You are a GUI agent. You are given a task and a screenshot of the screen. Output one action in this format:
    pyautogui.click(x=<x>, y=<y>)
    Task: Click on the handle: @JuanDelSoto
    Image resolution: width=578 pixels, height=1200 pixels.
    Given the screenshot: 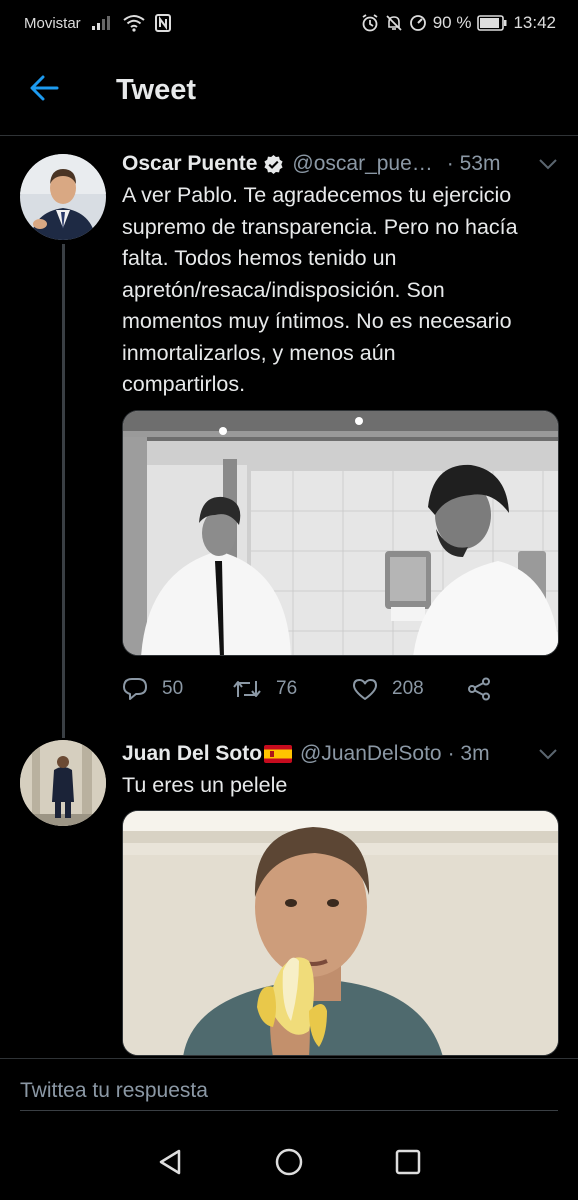 What is the action you would take?
    pyautogui.click(x=371, y=754)
    